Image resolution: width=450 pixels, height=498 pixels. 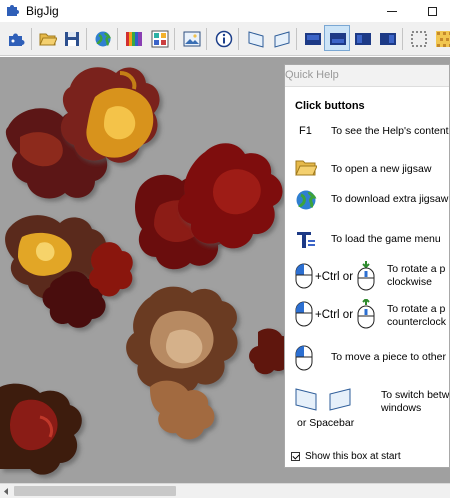 I want to click on colors-button, so click(x=133, y=38).